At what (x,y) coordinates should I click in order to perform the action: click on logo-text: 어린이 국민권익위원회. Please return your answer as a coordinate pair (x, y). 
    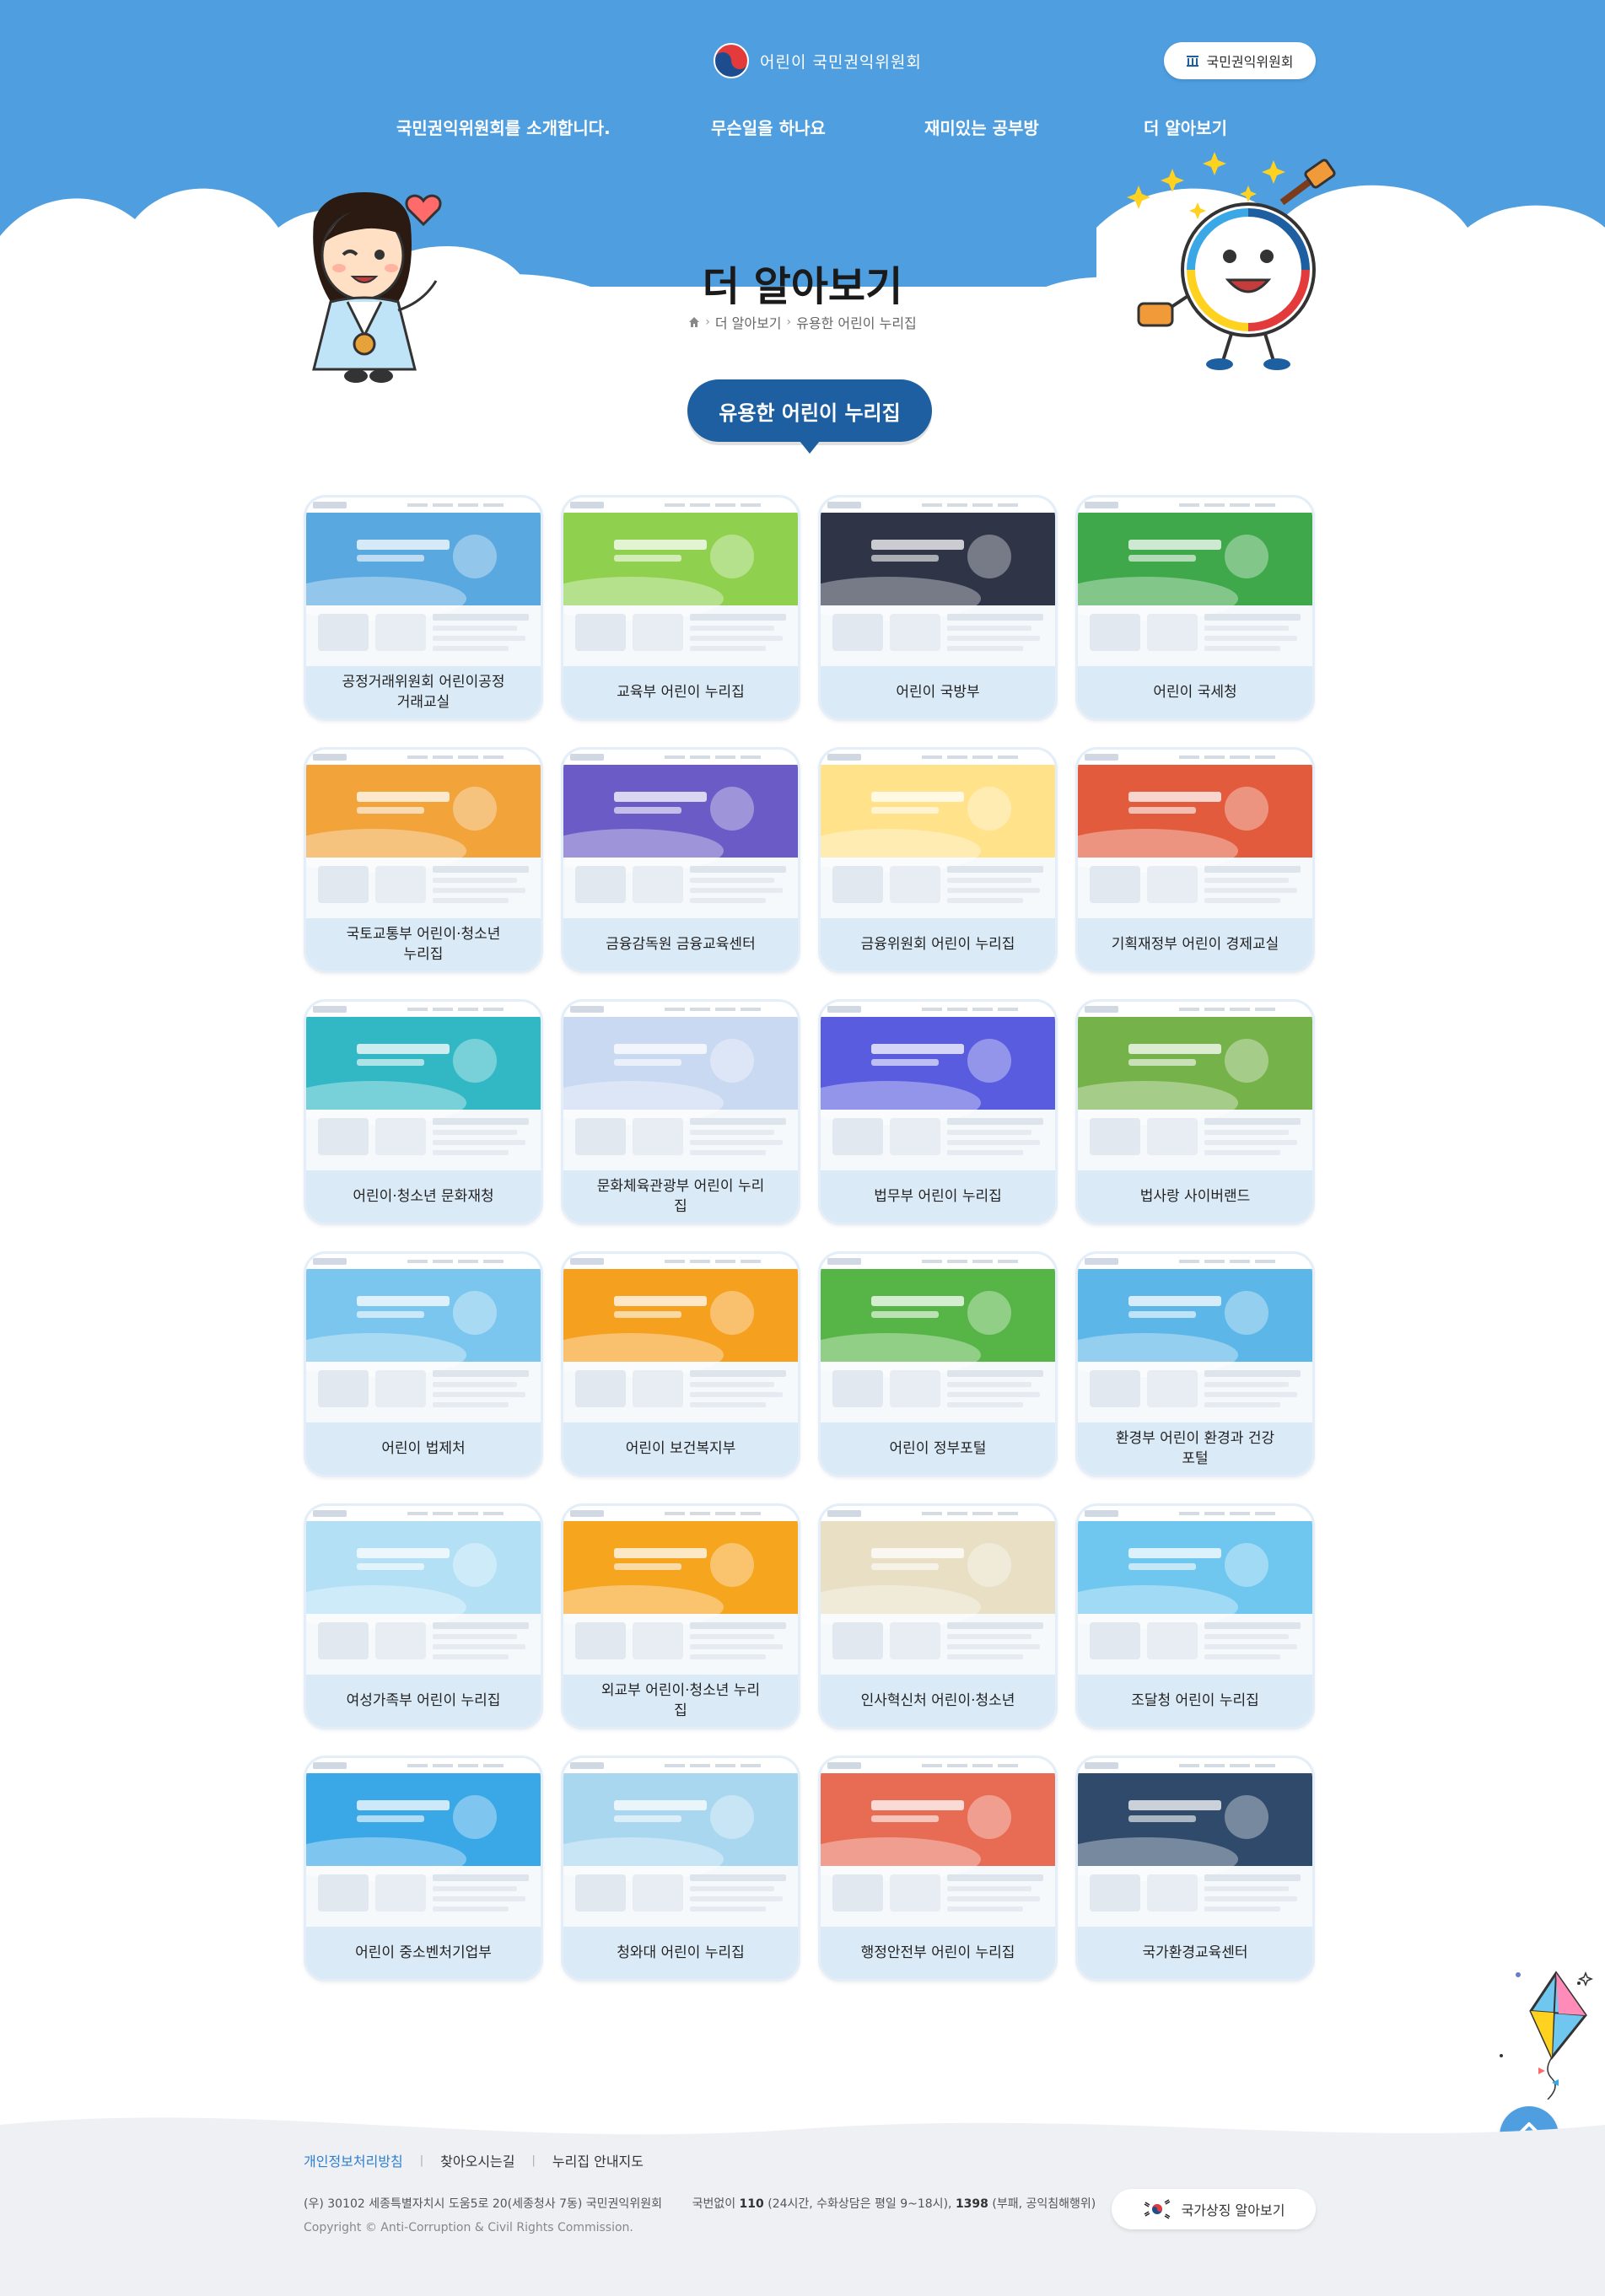
    Looking at the image, I should click on (841, 62).